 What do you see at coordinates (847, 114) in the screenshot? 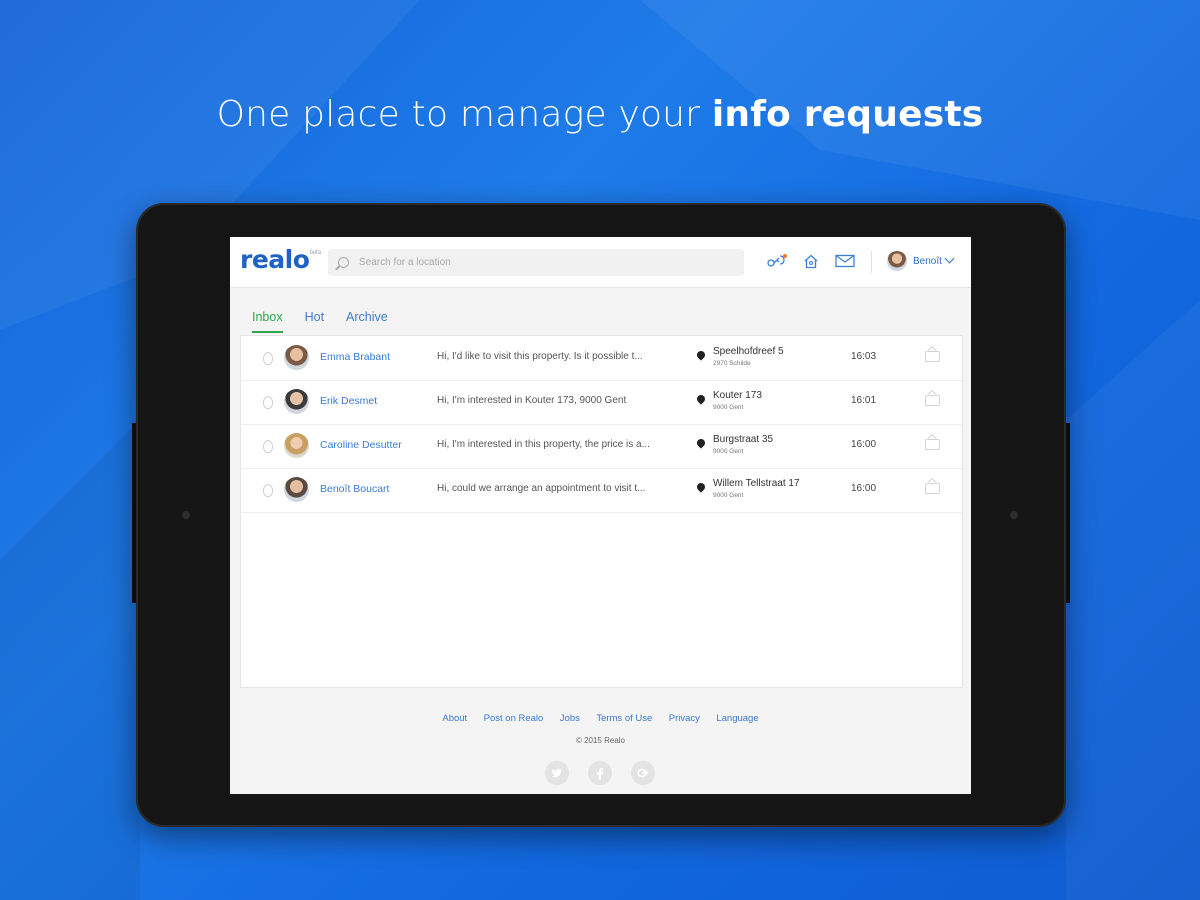
I see `headline-bold: info requests` at bounding box center [847, 114].